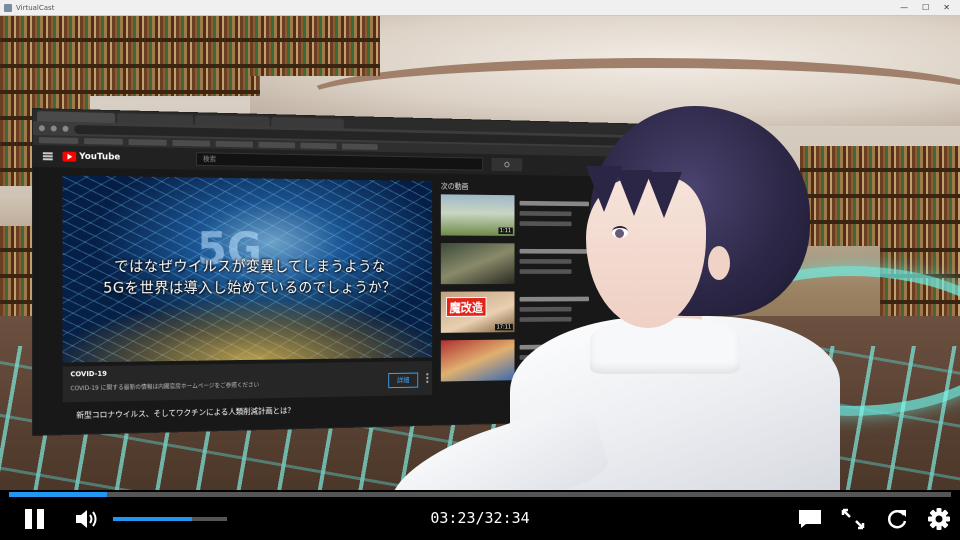  I want to click on video-subtitle-line1: ではなぜウイルスが変異してしまうような, so click(248, 265).